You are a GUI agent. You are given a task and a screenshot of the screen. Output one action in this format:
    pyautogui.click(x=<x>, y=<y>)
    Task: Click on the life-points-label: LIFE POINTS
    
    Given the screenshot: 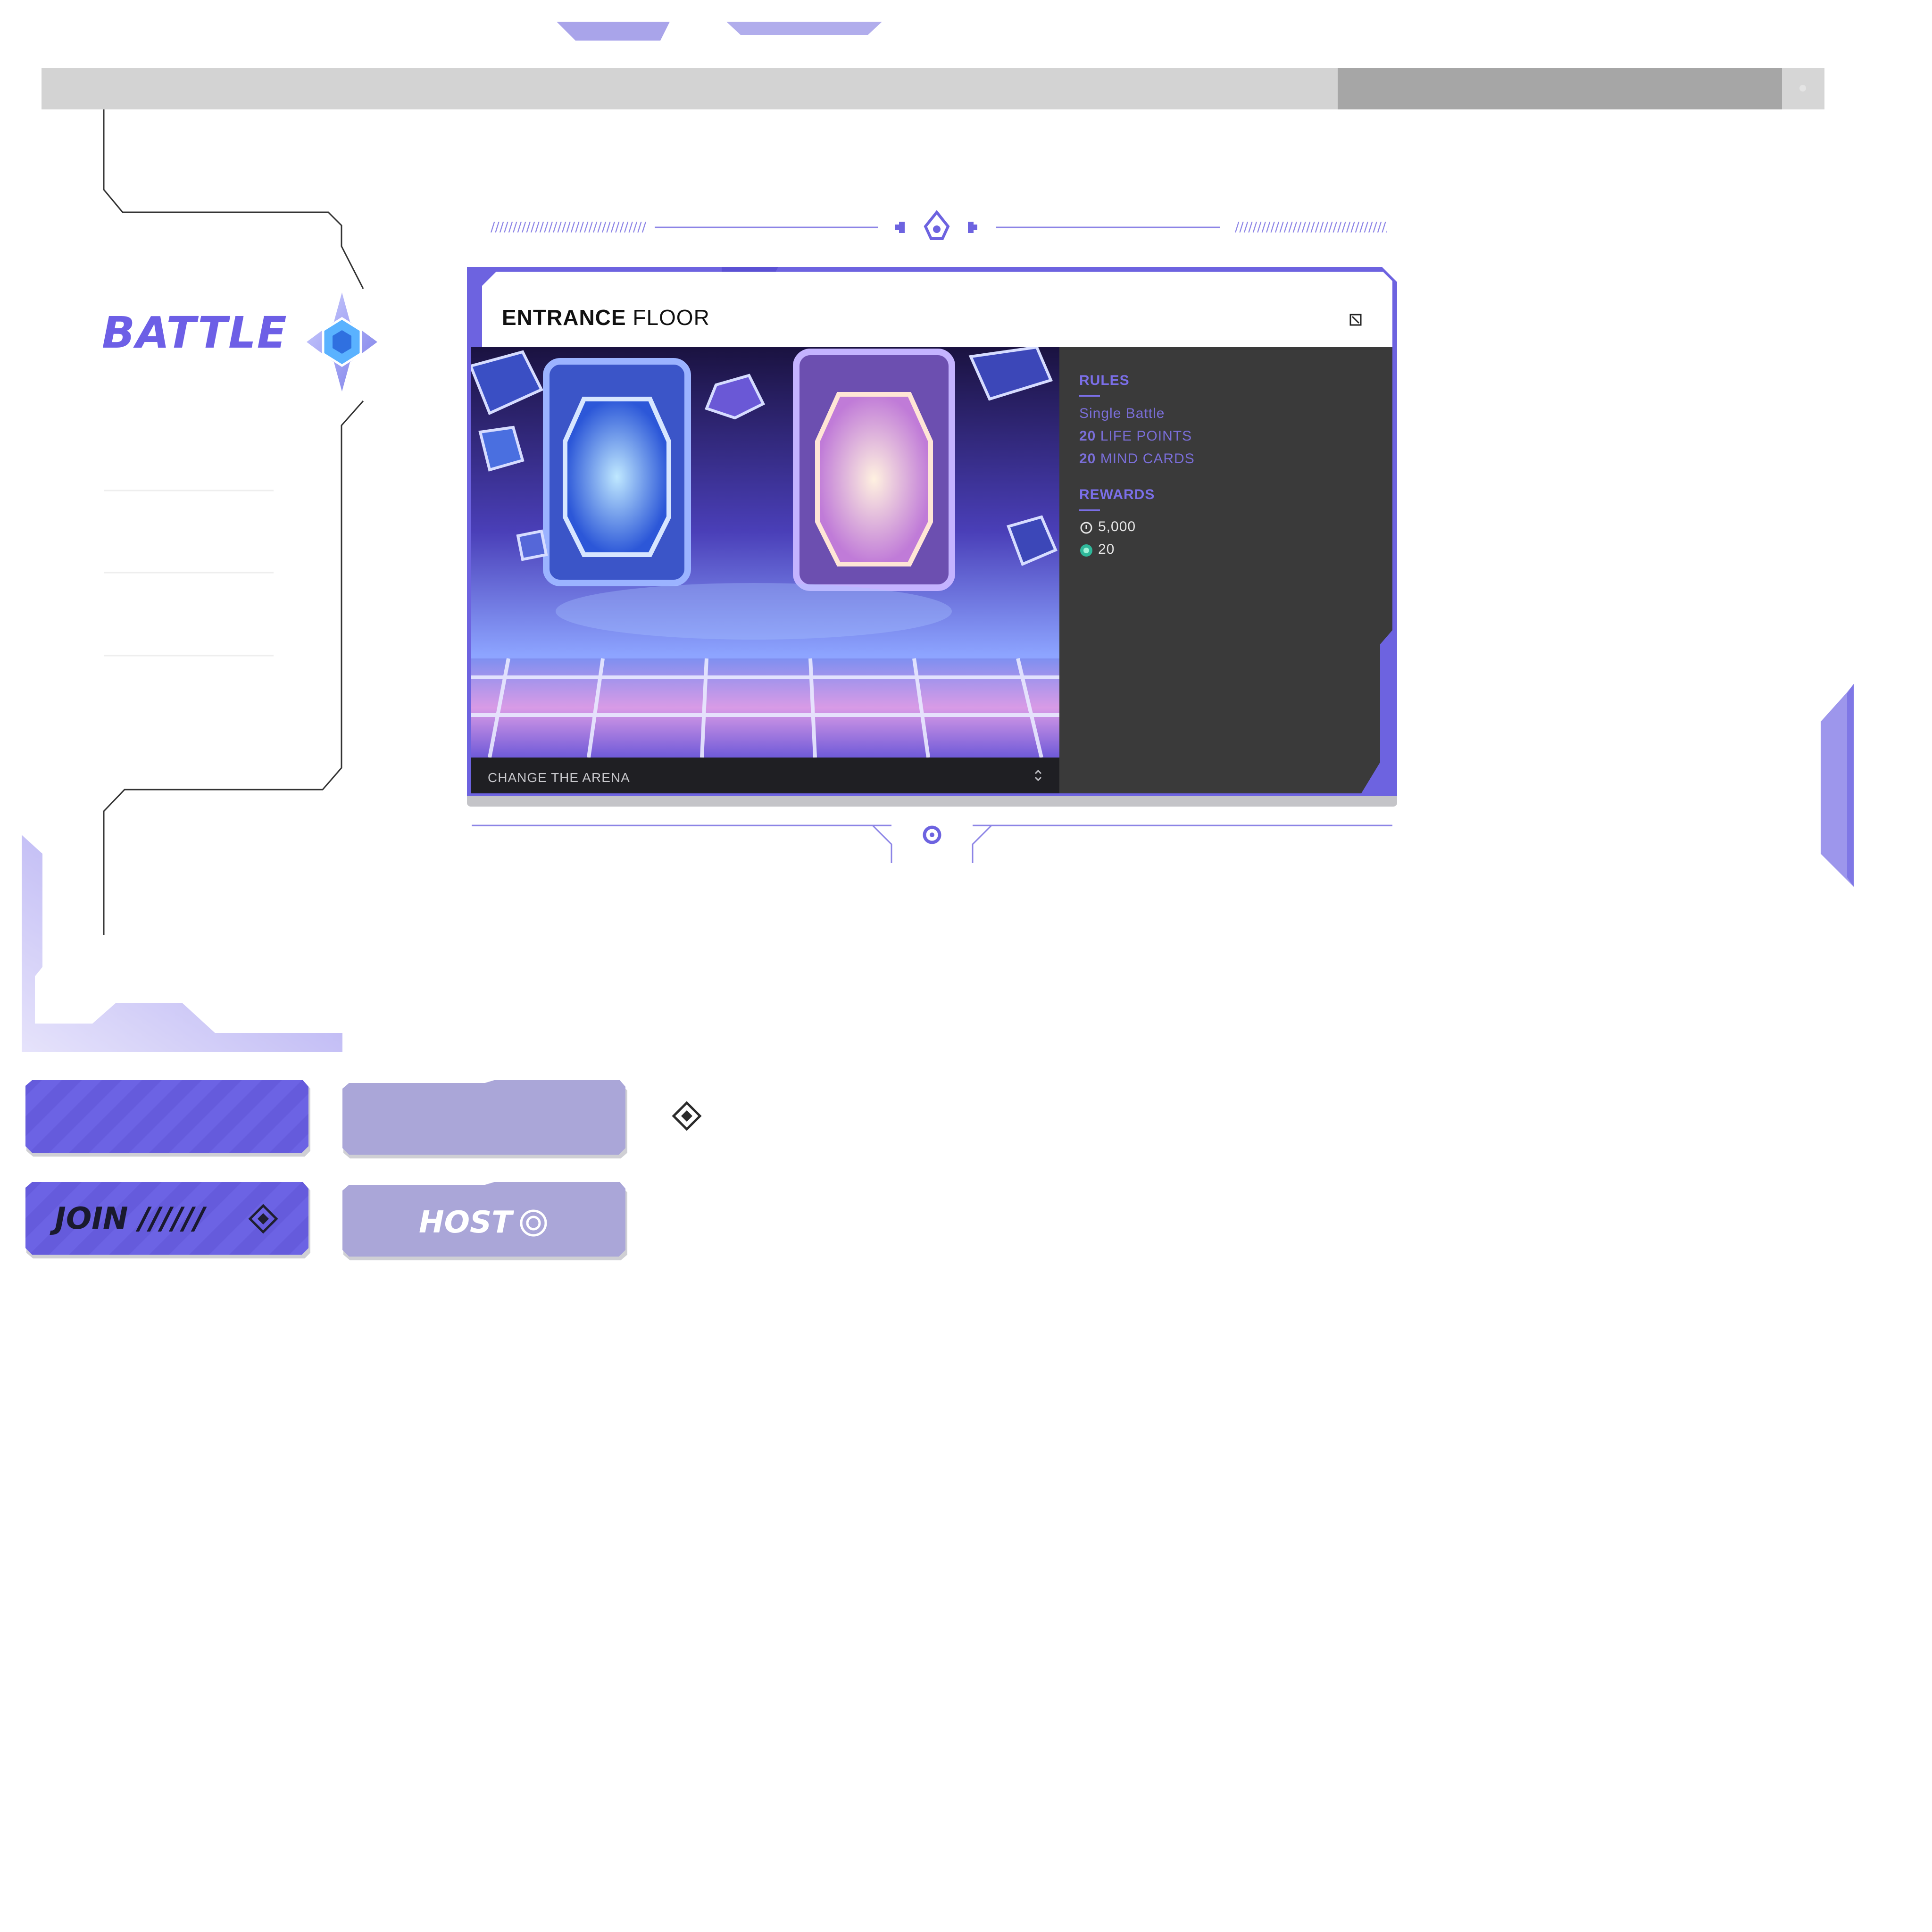 What is the action you would take?
    pyautogui.click(x=1146, y=436)
    